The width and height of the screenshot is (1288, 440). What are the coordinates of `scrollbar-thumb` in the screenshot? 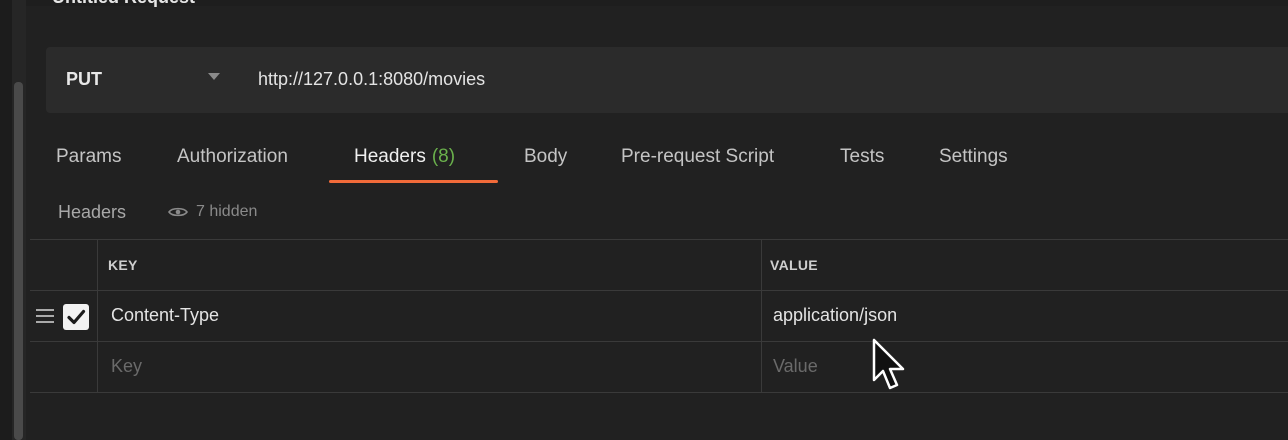 It's located at (18, 261).